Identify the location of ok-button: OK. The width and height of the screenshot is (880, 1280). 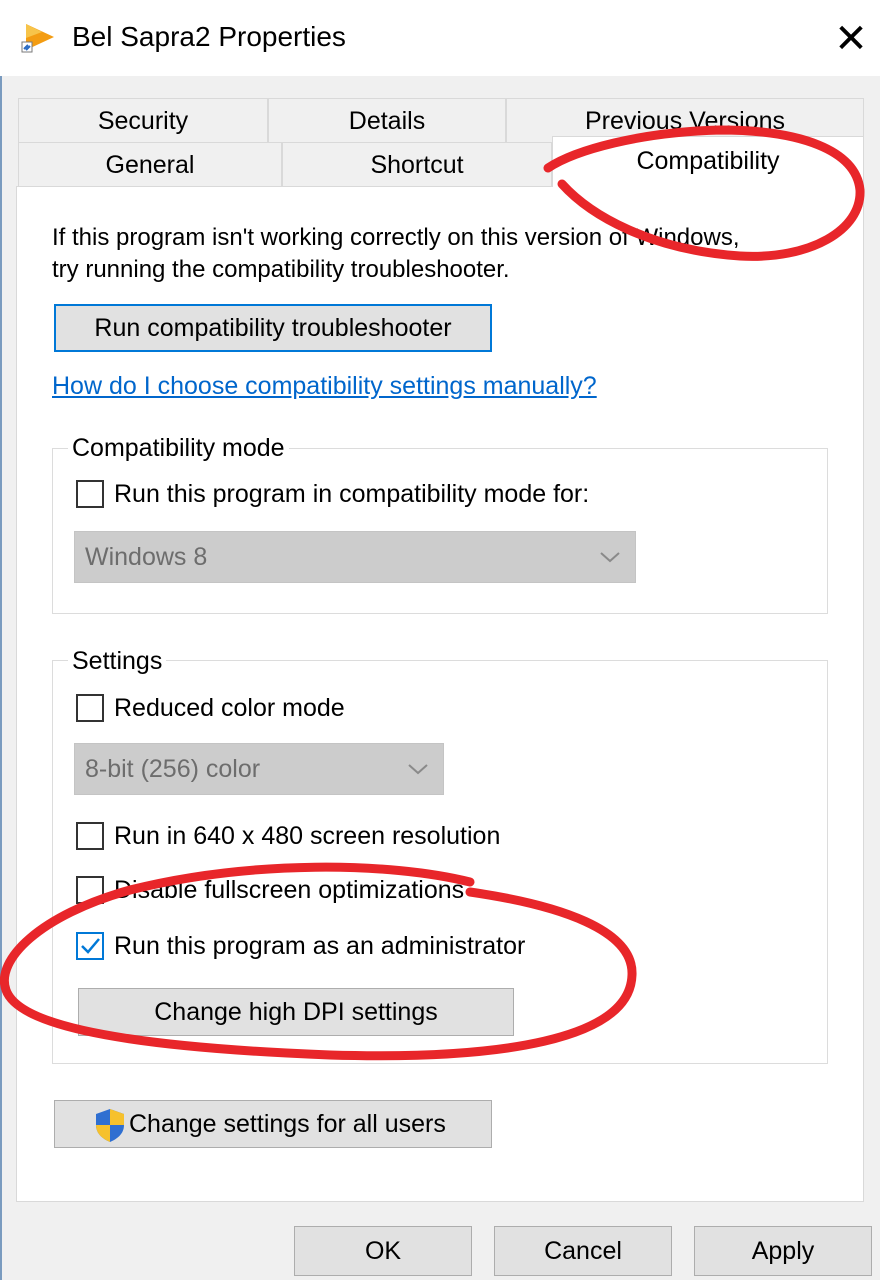
(383, 1251).